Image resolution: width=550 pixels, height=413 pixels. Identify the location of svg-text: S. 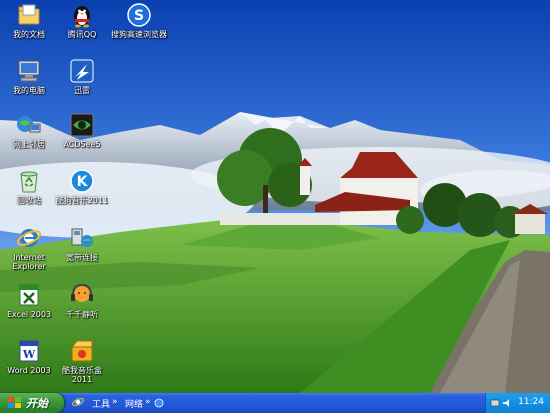
(139, 16).